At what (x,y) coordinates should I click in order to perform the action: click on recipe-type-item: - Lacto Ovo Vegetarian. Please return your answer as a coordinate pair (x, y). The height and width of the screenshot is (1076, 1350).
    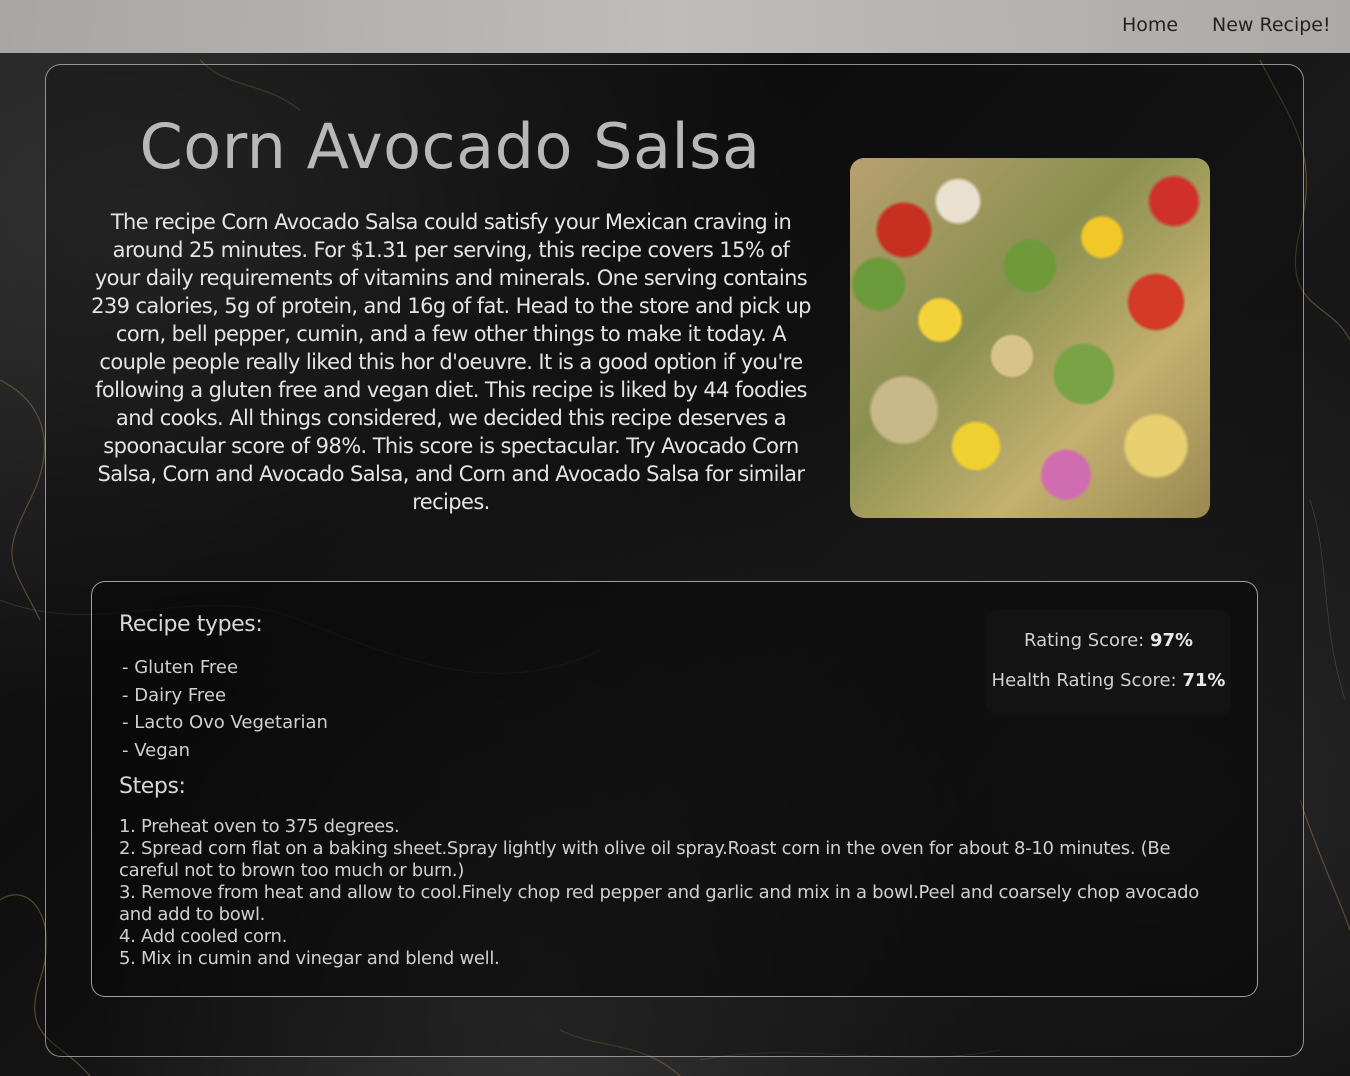
    Looking at the image, I should click on (225, 723).